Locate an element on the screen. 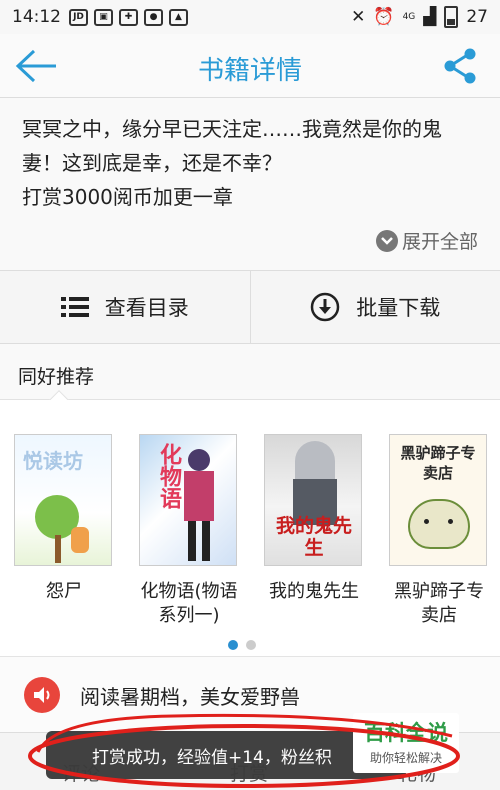 The height and width of the screenshot is (790, 500). page-title: 书籍详情 is located at coordinates (249, 71).